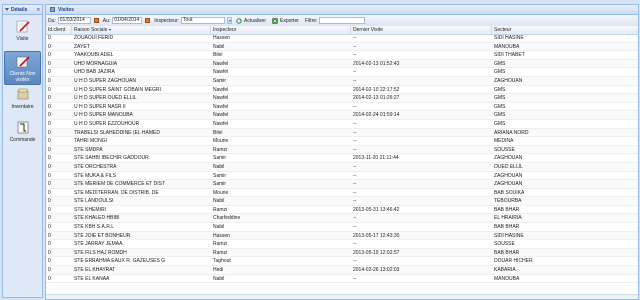 The height and width of the screenshot is (300, 640). I want to click on table-row: 0 TAHRI MONGI Mourie -- MEDINA, so click(342, 141).